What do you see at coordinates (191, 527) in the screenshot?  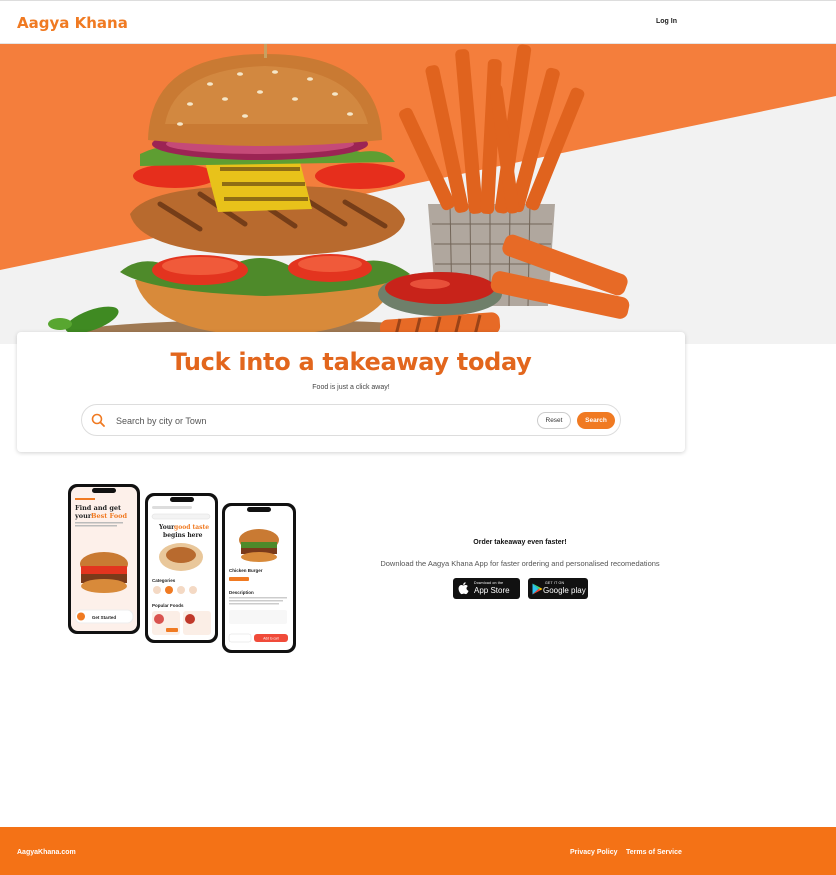 I see `phone2-headline-accent: good taste` at bounding box center [191, 527].